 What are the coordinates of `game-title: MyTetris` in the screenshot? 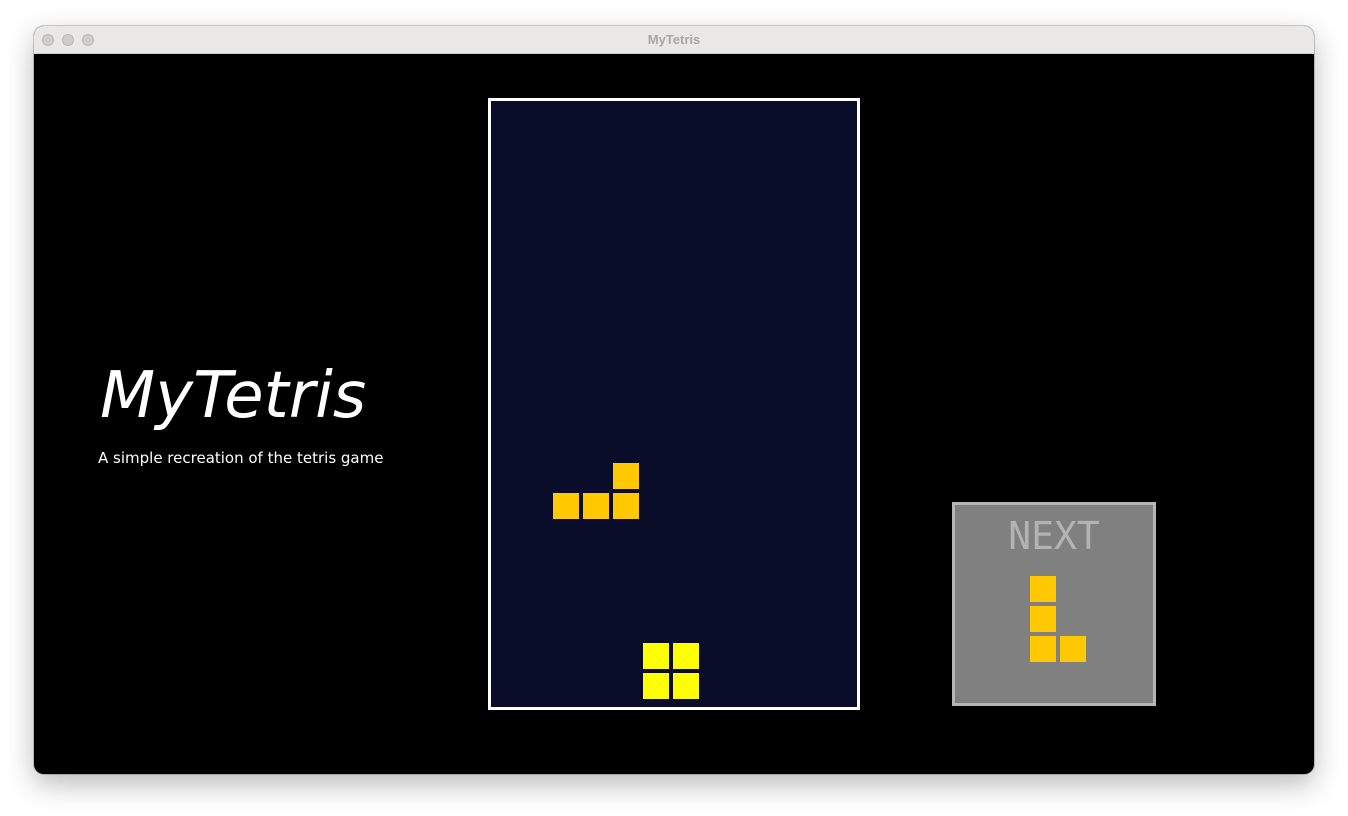 It's located at (233, 396).